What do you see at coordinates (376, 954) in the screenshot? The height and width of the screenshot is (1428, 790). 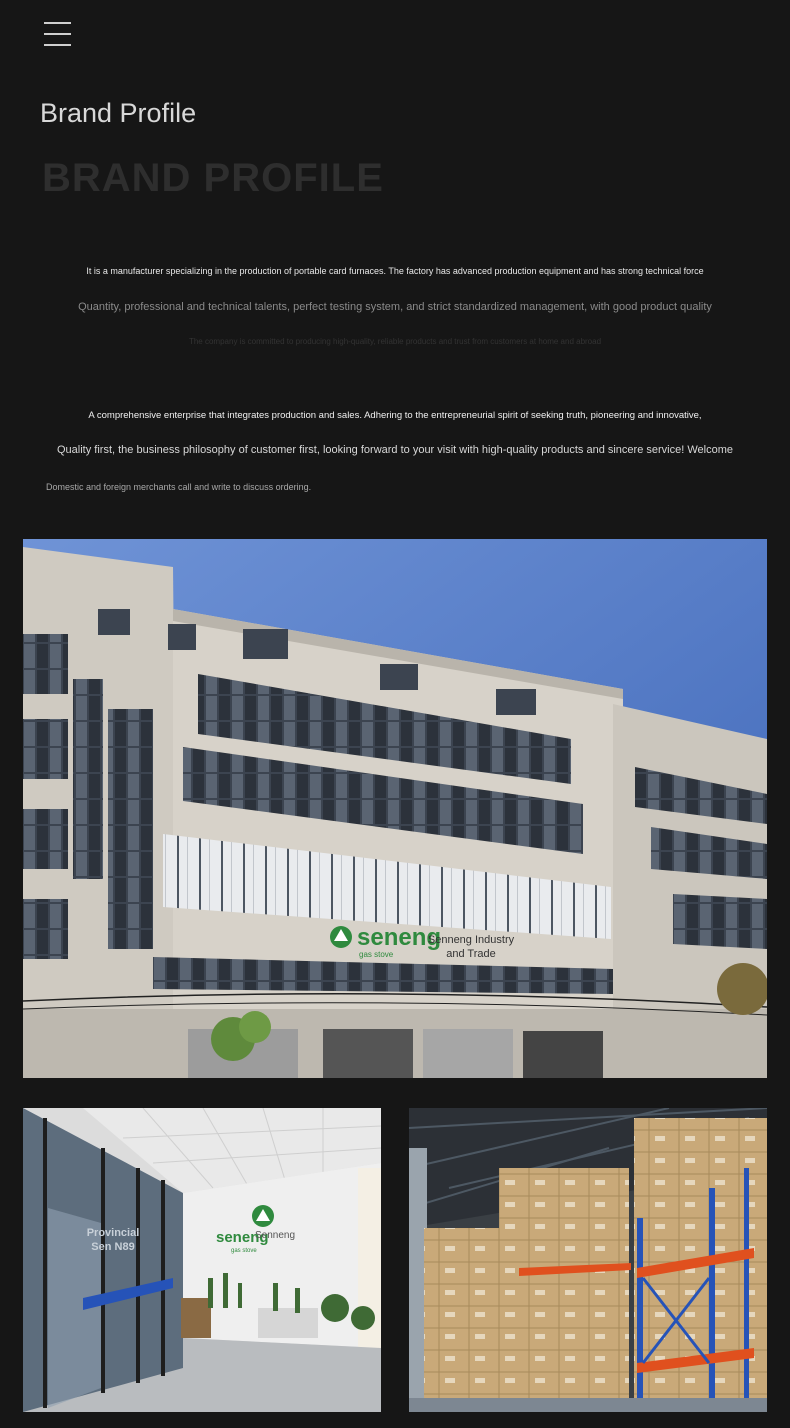 I see `building-sign-sub: gas stove` at bounding box center [376, 954].